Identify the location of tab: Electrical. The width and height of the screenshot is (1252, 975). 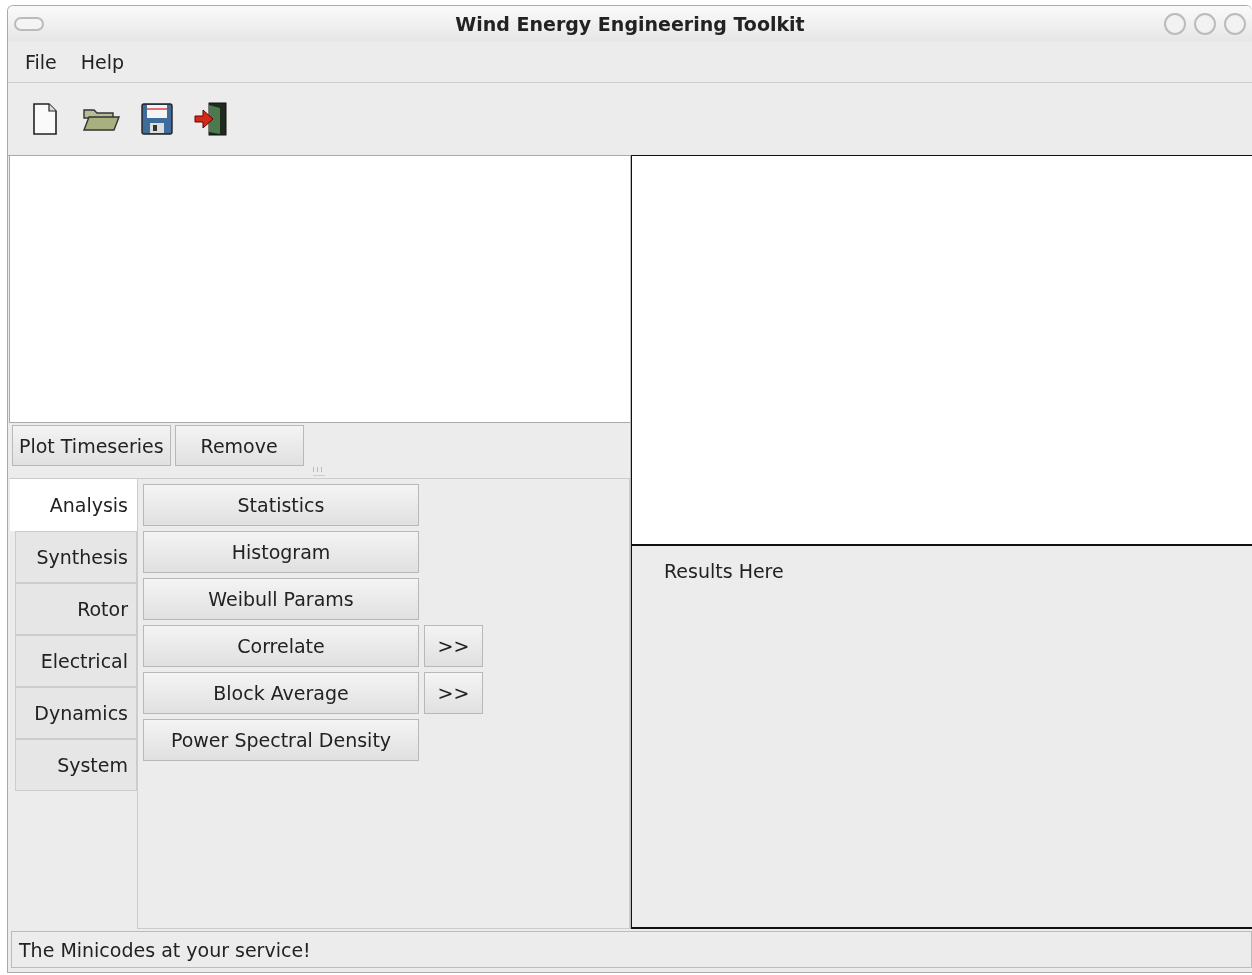
(76, 661).